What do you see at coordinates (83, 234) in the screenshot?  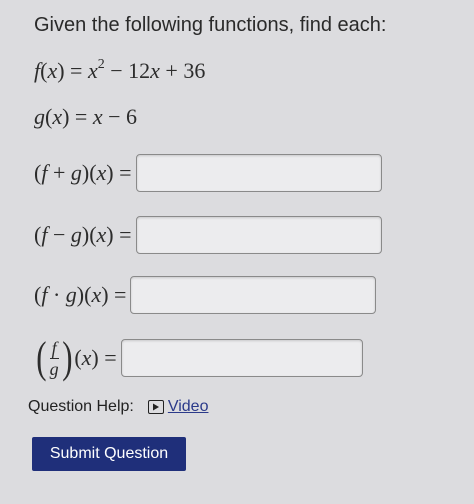 I see `difference-label: (f − g)(x) =` at bounding box center [83, 234].